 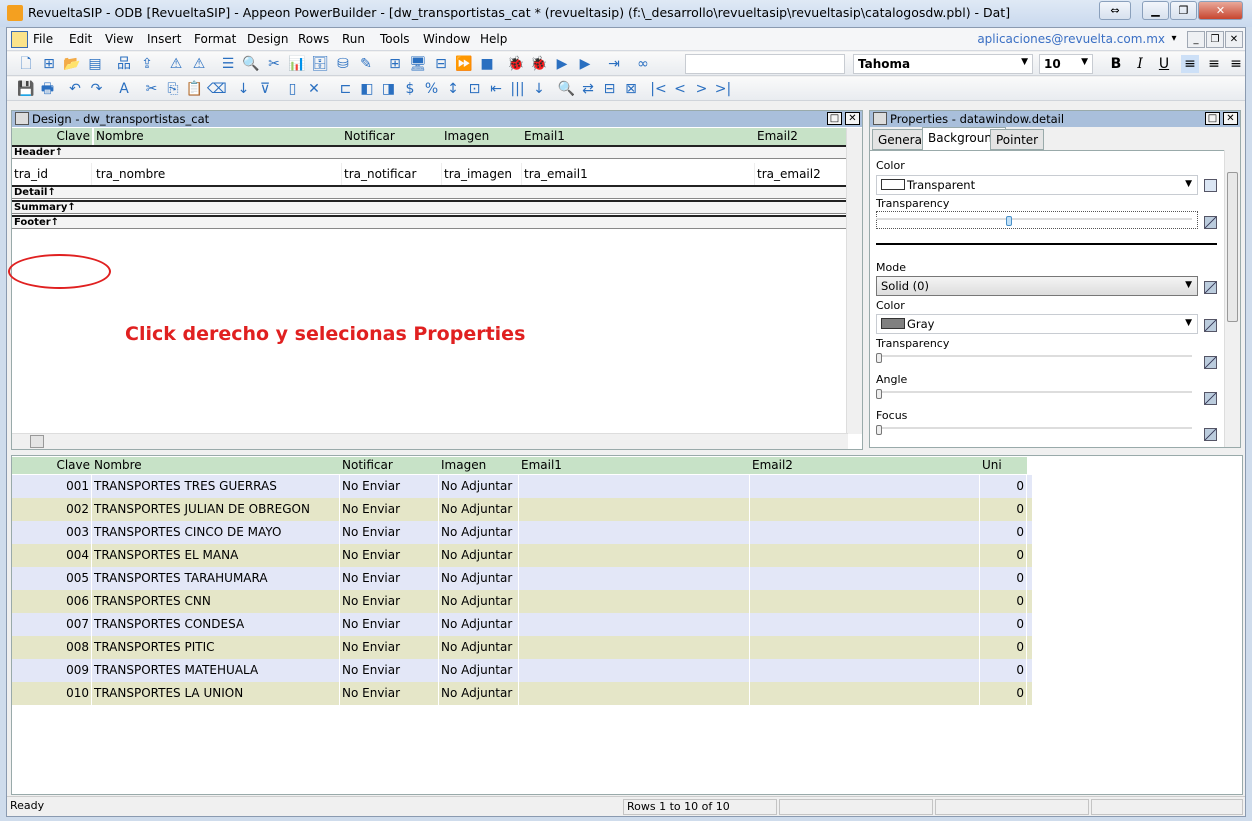 What do you see at coordinates (217, 89) in the screenshot?
I see `clear-icon: ⌫` at bounding box center [217, 89].